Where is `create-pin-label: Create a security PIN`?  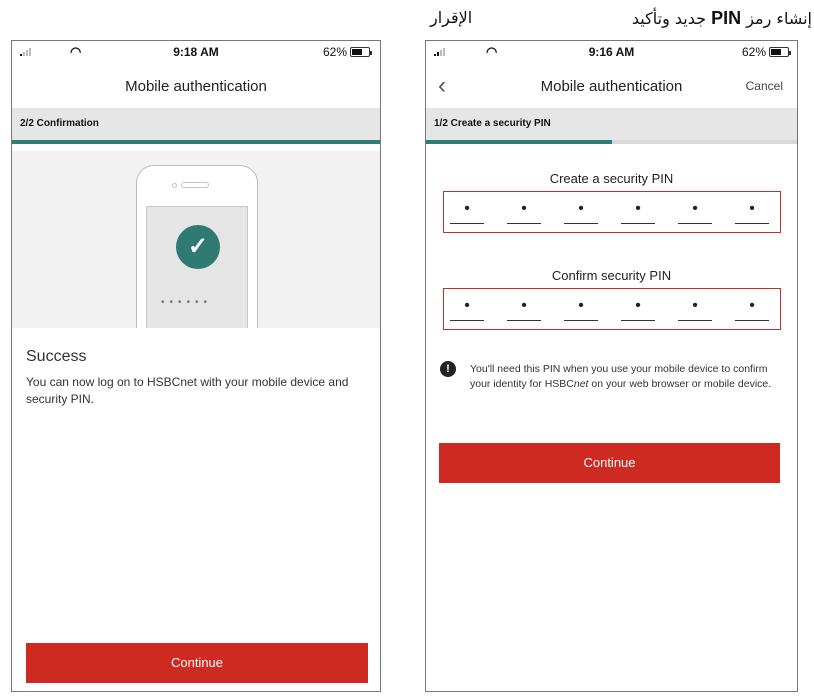 create-pin-label: Create a security PIN is located at coordinates (611, 178).